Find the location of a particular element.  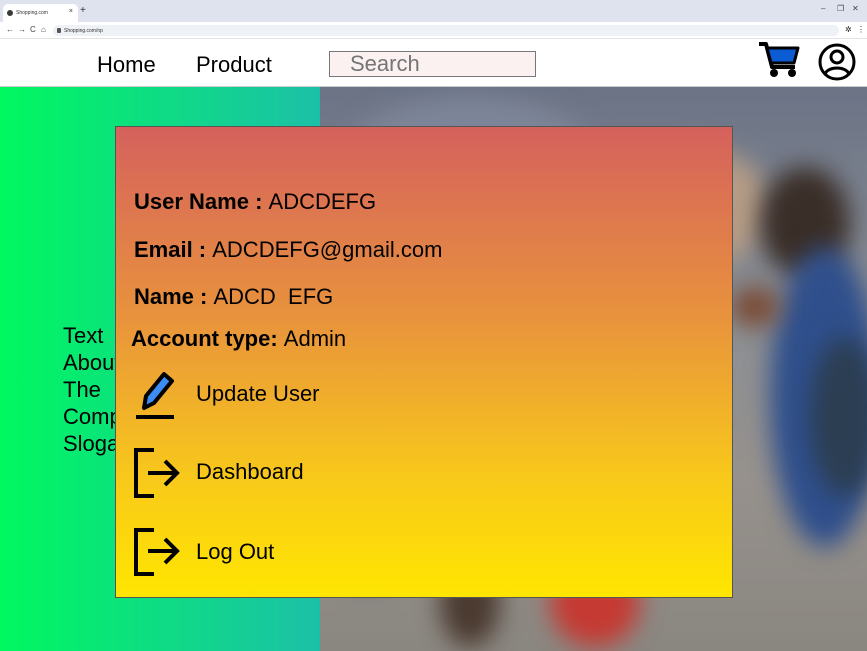

close-window-button: ✕ is located at coordinates (855, 8).